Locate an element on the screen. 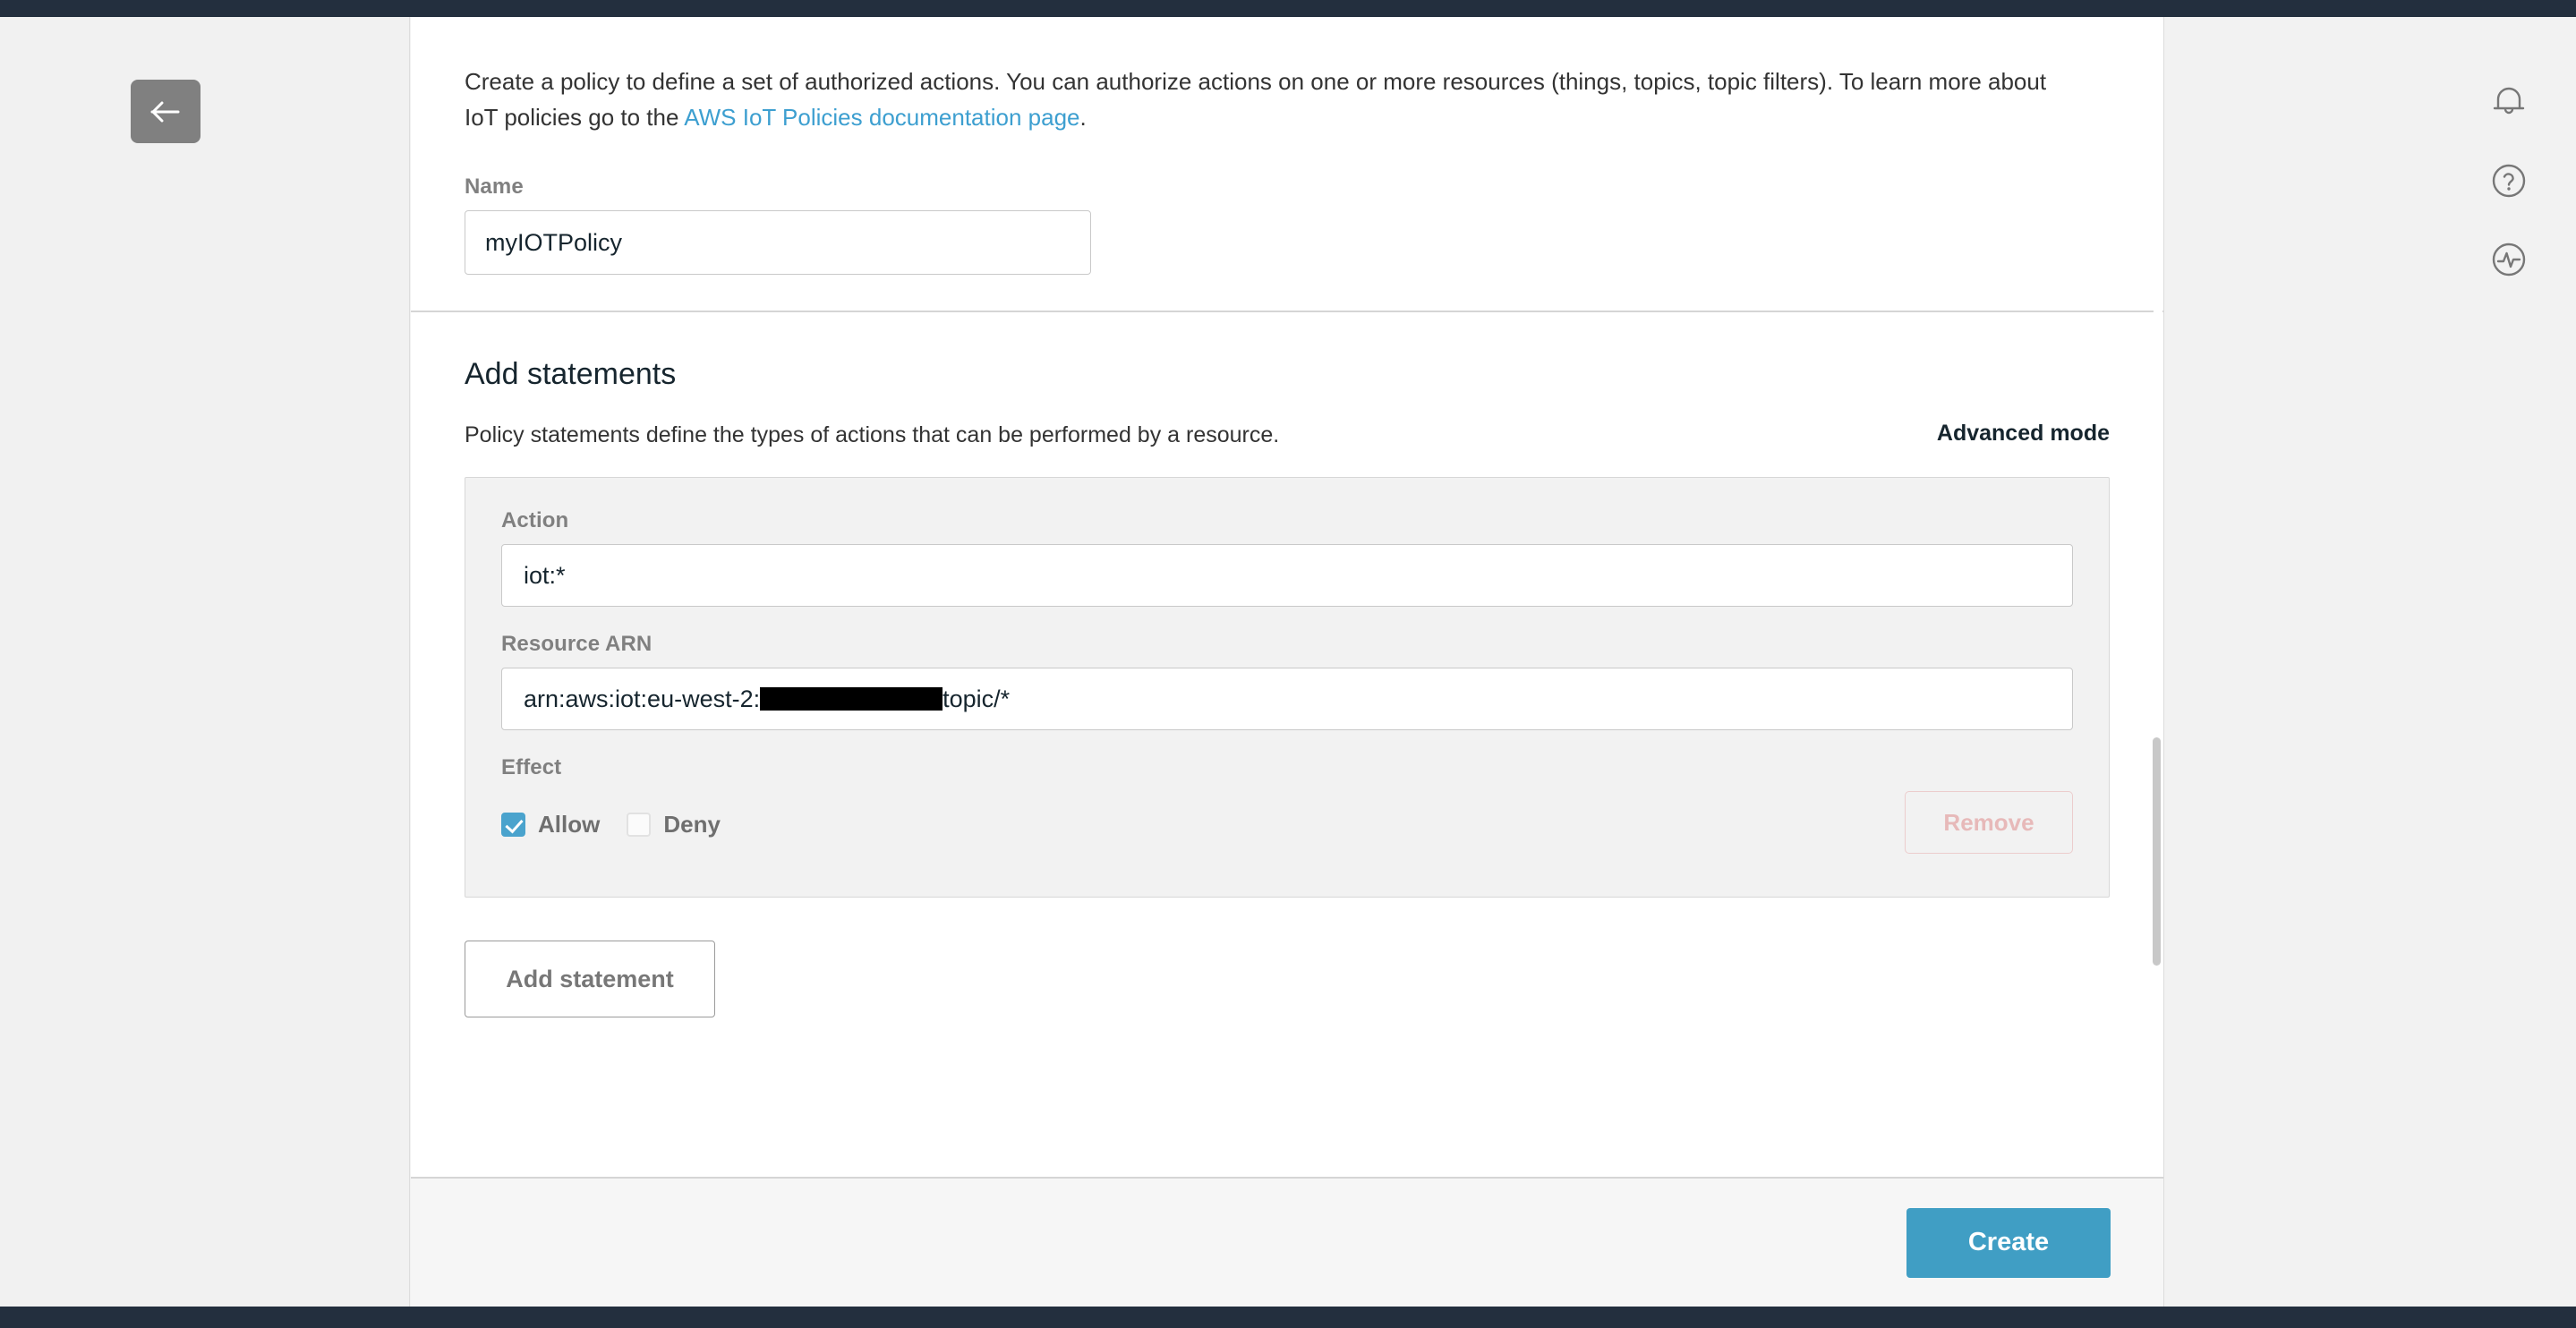  add-statement-button: Add statement is located at coordinates (590, 979).